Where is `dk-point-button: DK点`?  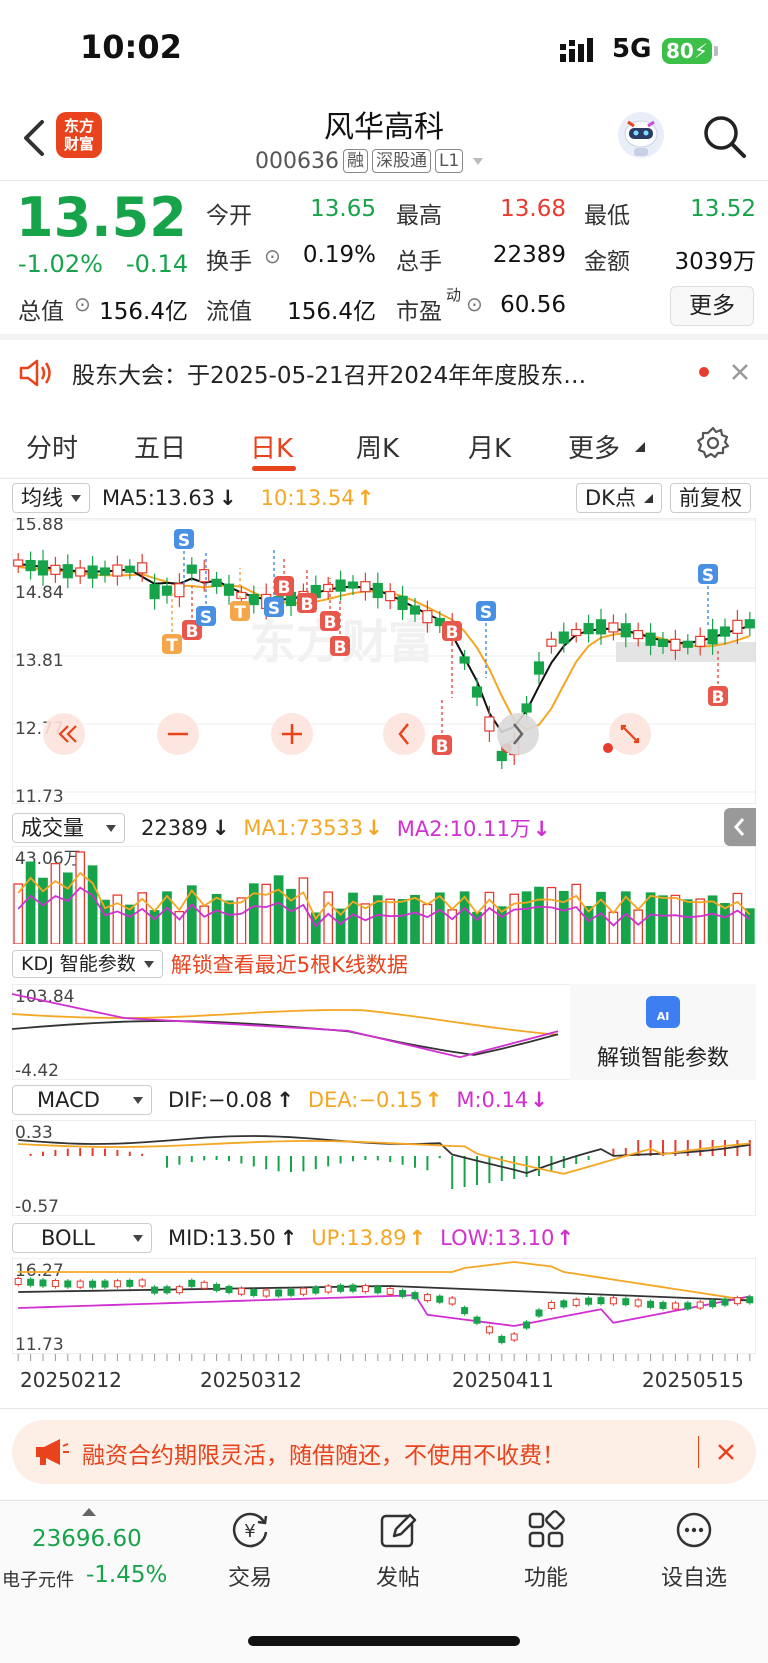 dk-point-button: DK点 is located at coordinates (619, 498).